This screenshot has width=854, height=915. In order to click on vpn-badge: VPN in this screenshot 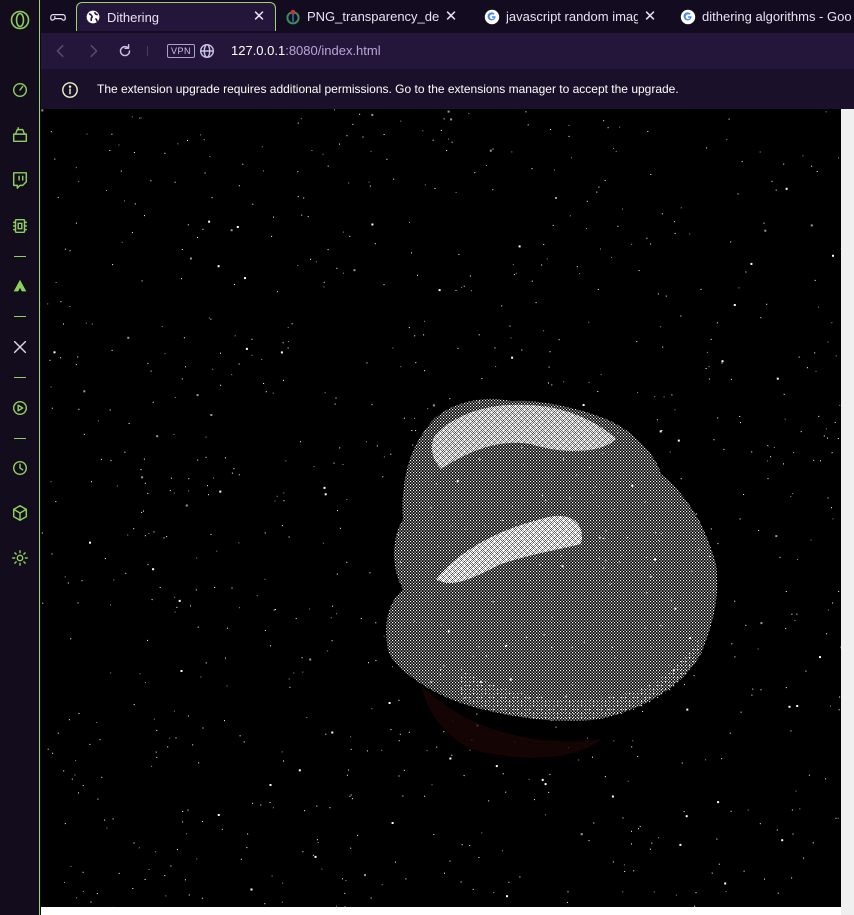, I will do `click(181, 51)`.